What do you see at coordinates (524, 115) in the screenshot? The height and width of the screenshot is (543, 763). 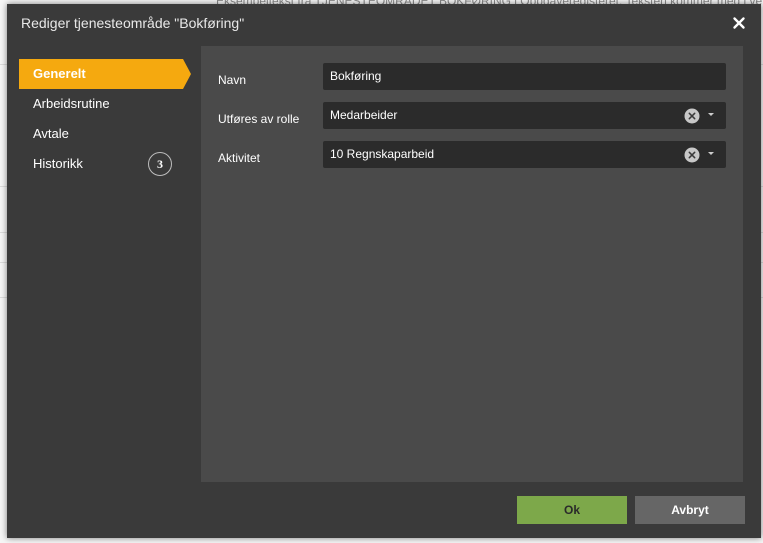 I see `rolle-select: Medarbeider` at bounding box center [524, 115].